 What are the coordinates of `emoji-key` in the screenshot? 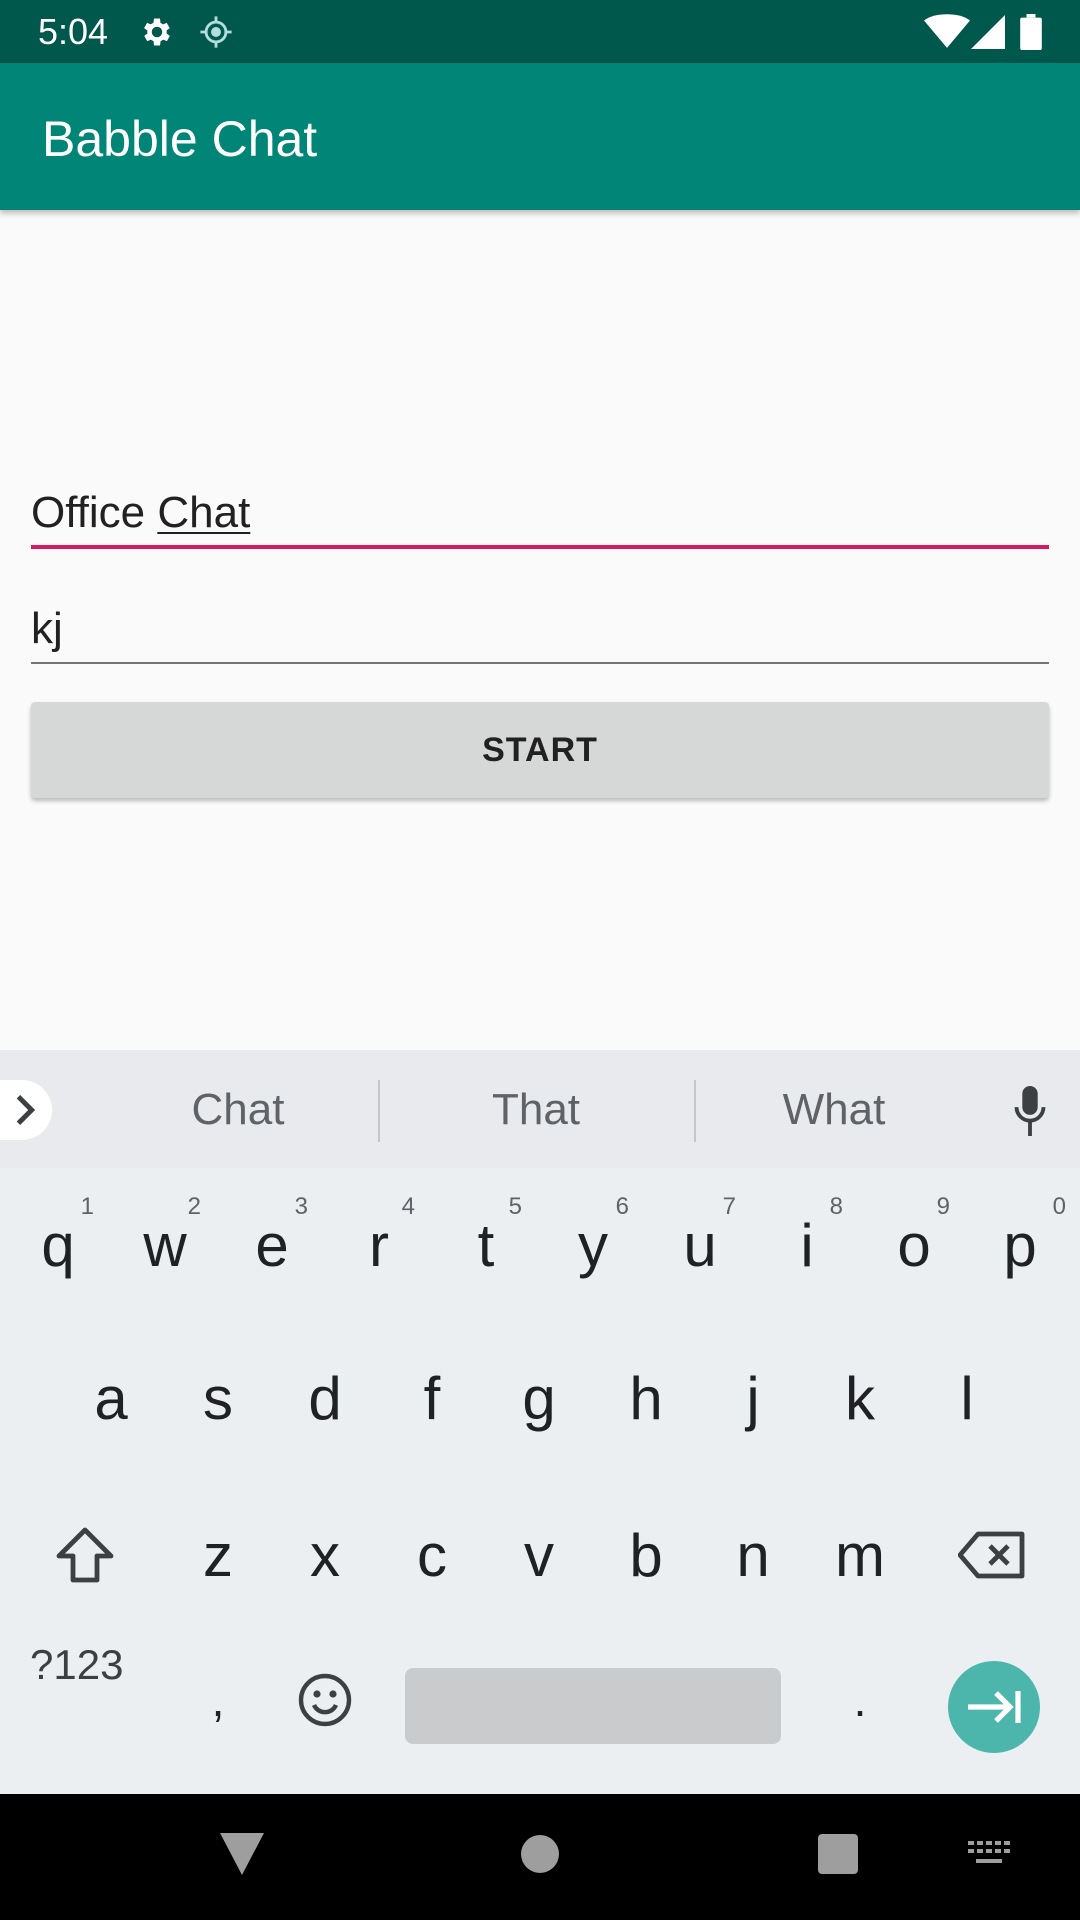 It's located at (325, 1700).